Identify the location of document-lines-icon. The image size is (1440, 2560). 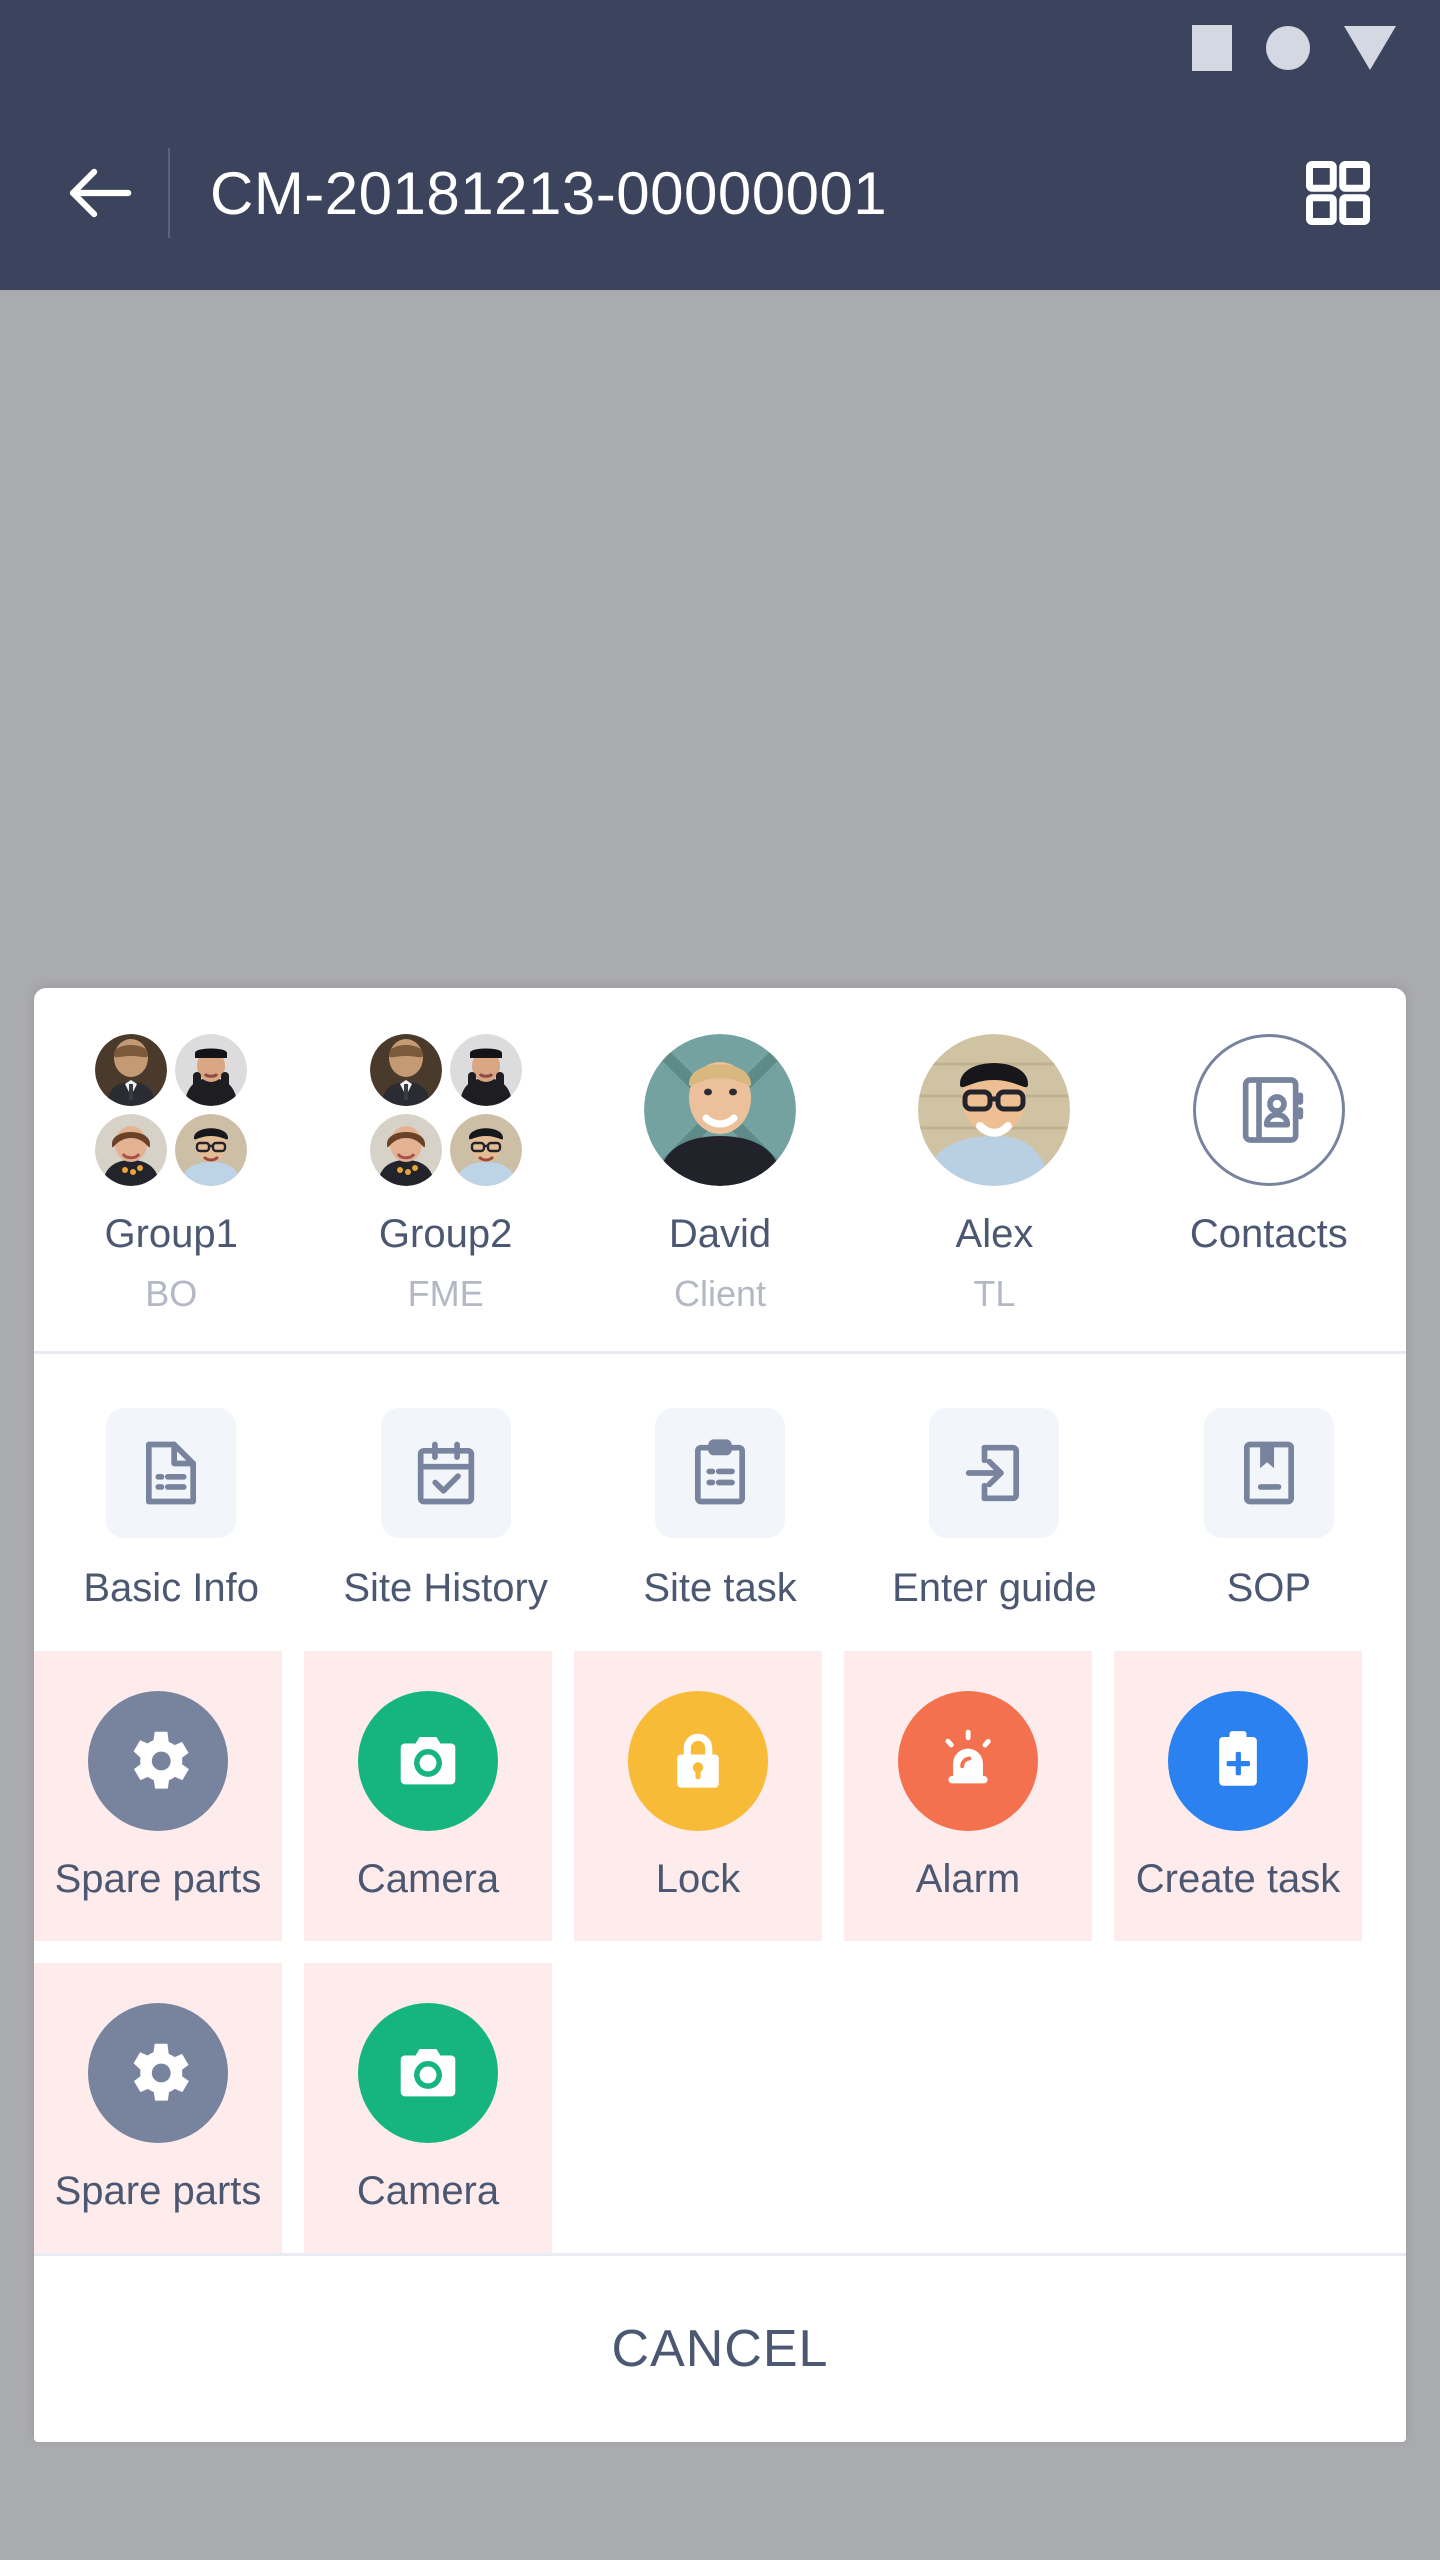
(171, 1473).